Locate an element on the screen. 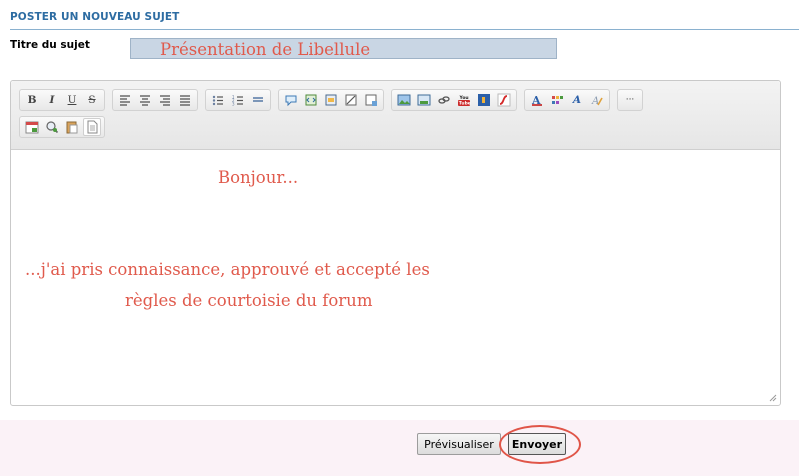  bold-icon: B is located at coordinates (32, 100).